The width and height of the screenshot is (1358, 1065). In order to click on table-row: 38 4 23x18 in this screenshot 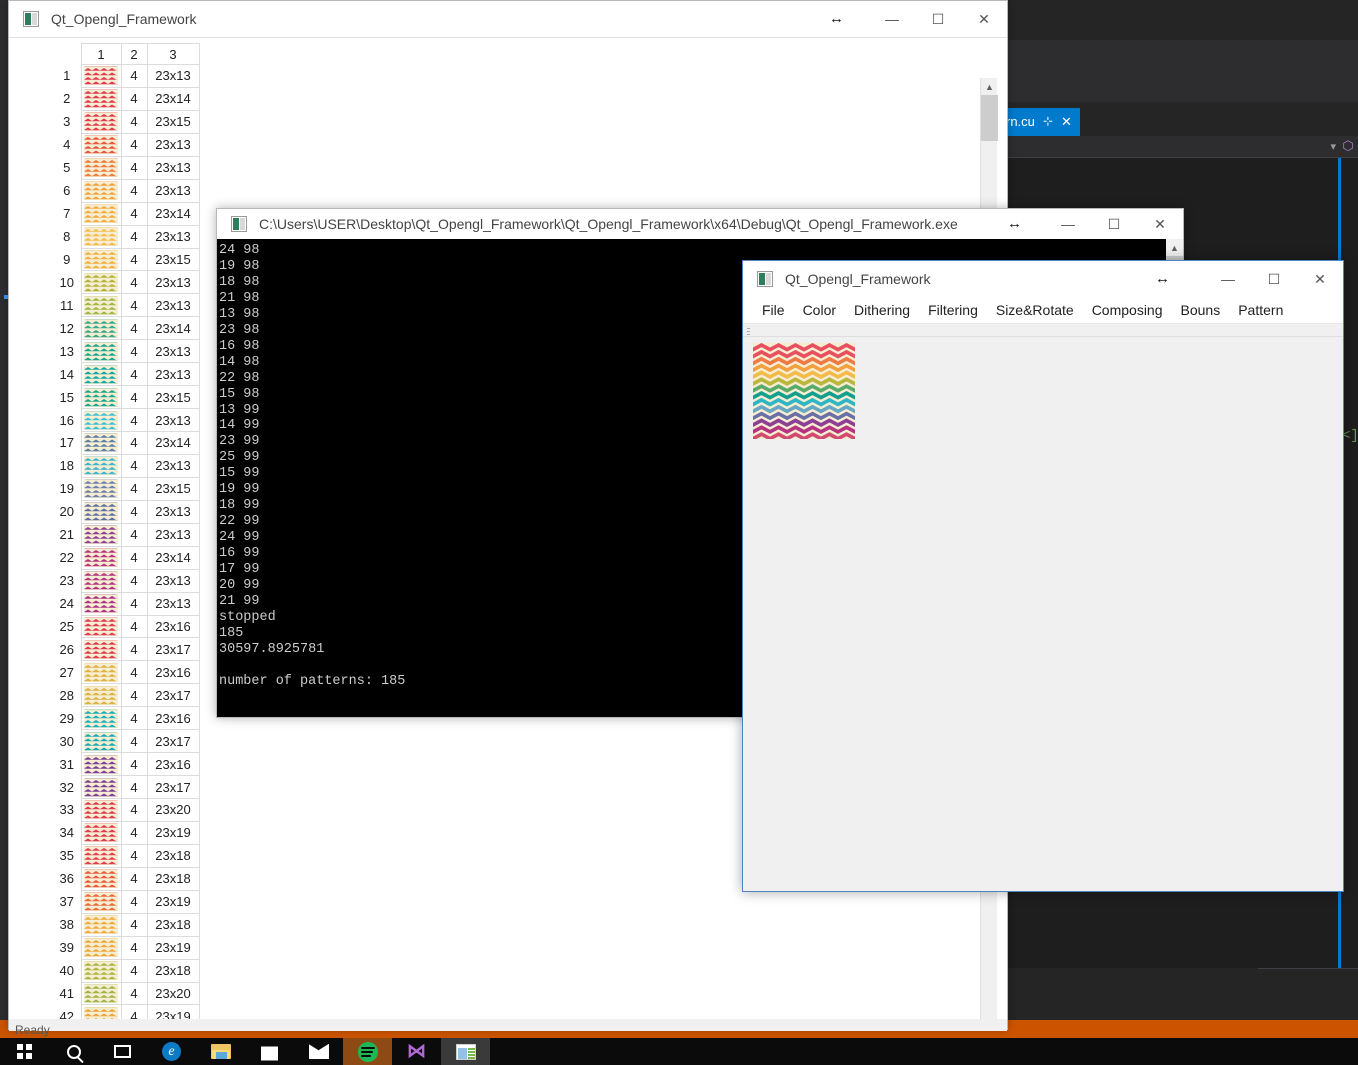, I will do `click(126, 924)`.